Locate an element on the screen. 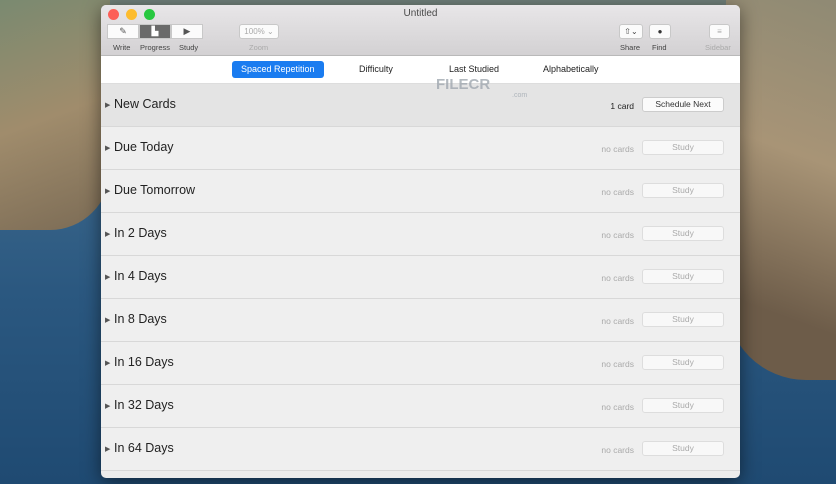 Image resolution: width=836 pixels, height=484 pixels. zoom-dropdown: 100% ⌄ is located at coordinates (259, 31).